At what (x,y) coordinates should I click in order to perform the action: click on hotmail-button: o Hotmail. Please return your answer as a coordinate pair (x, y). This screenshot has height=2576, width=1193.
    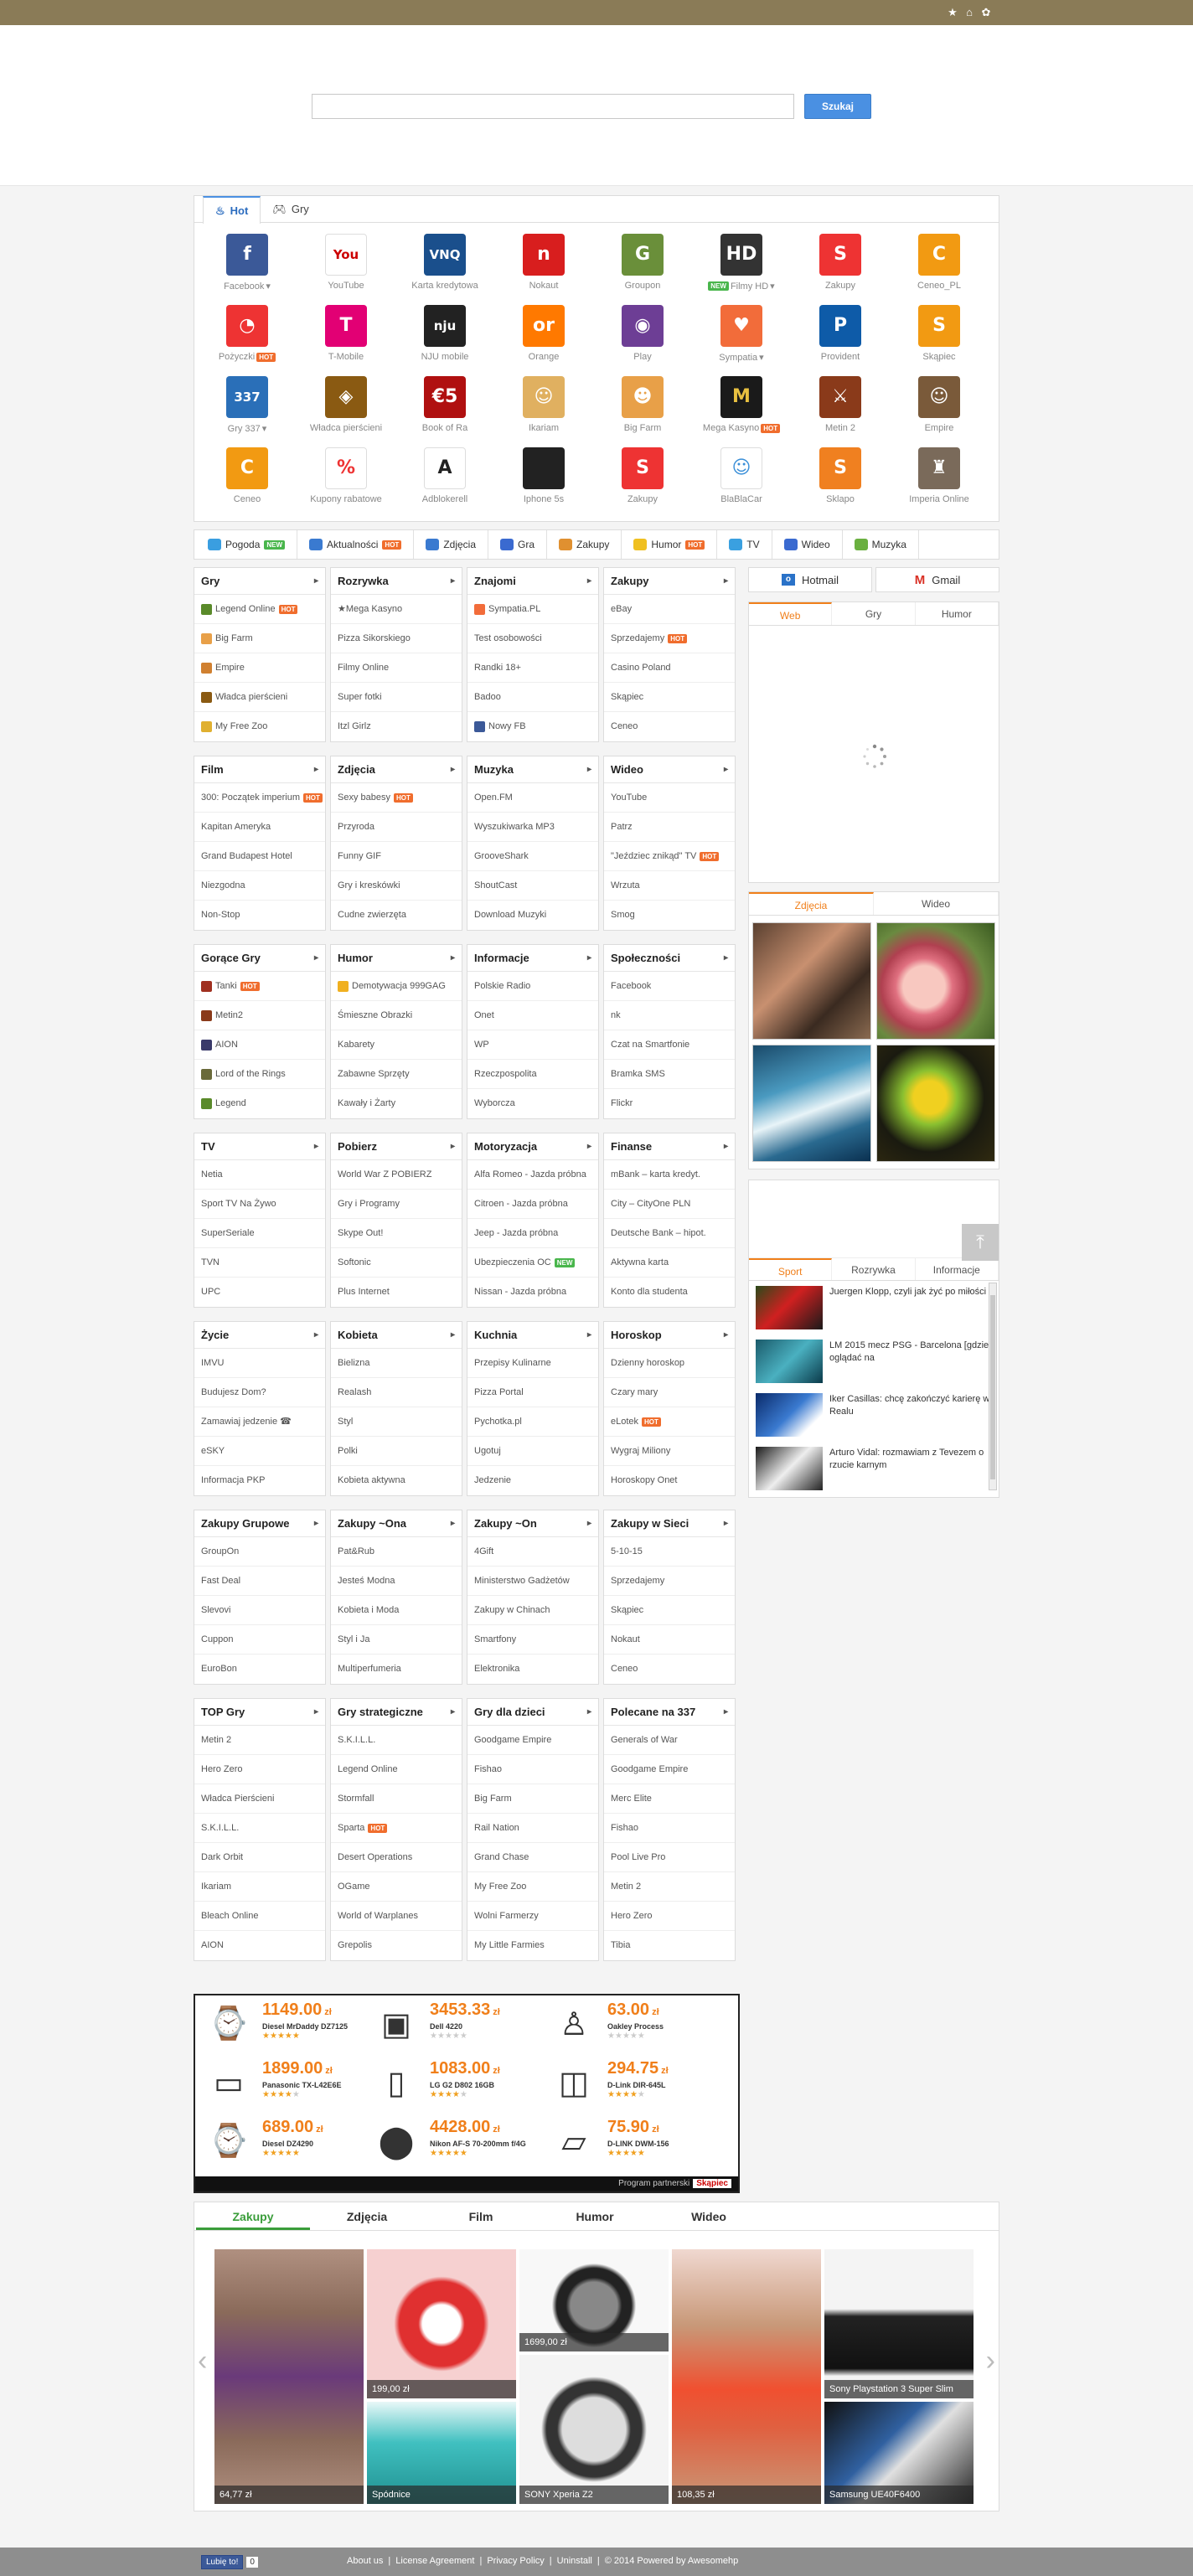
    Looking at the image, I should click on (810, 579).